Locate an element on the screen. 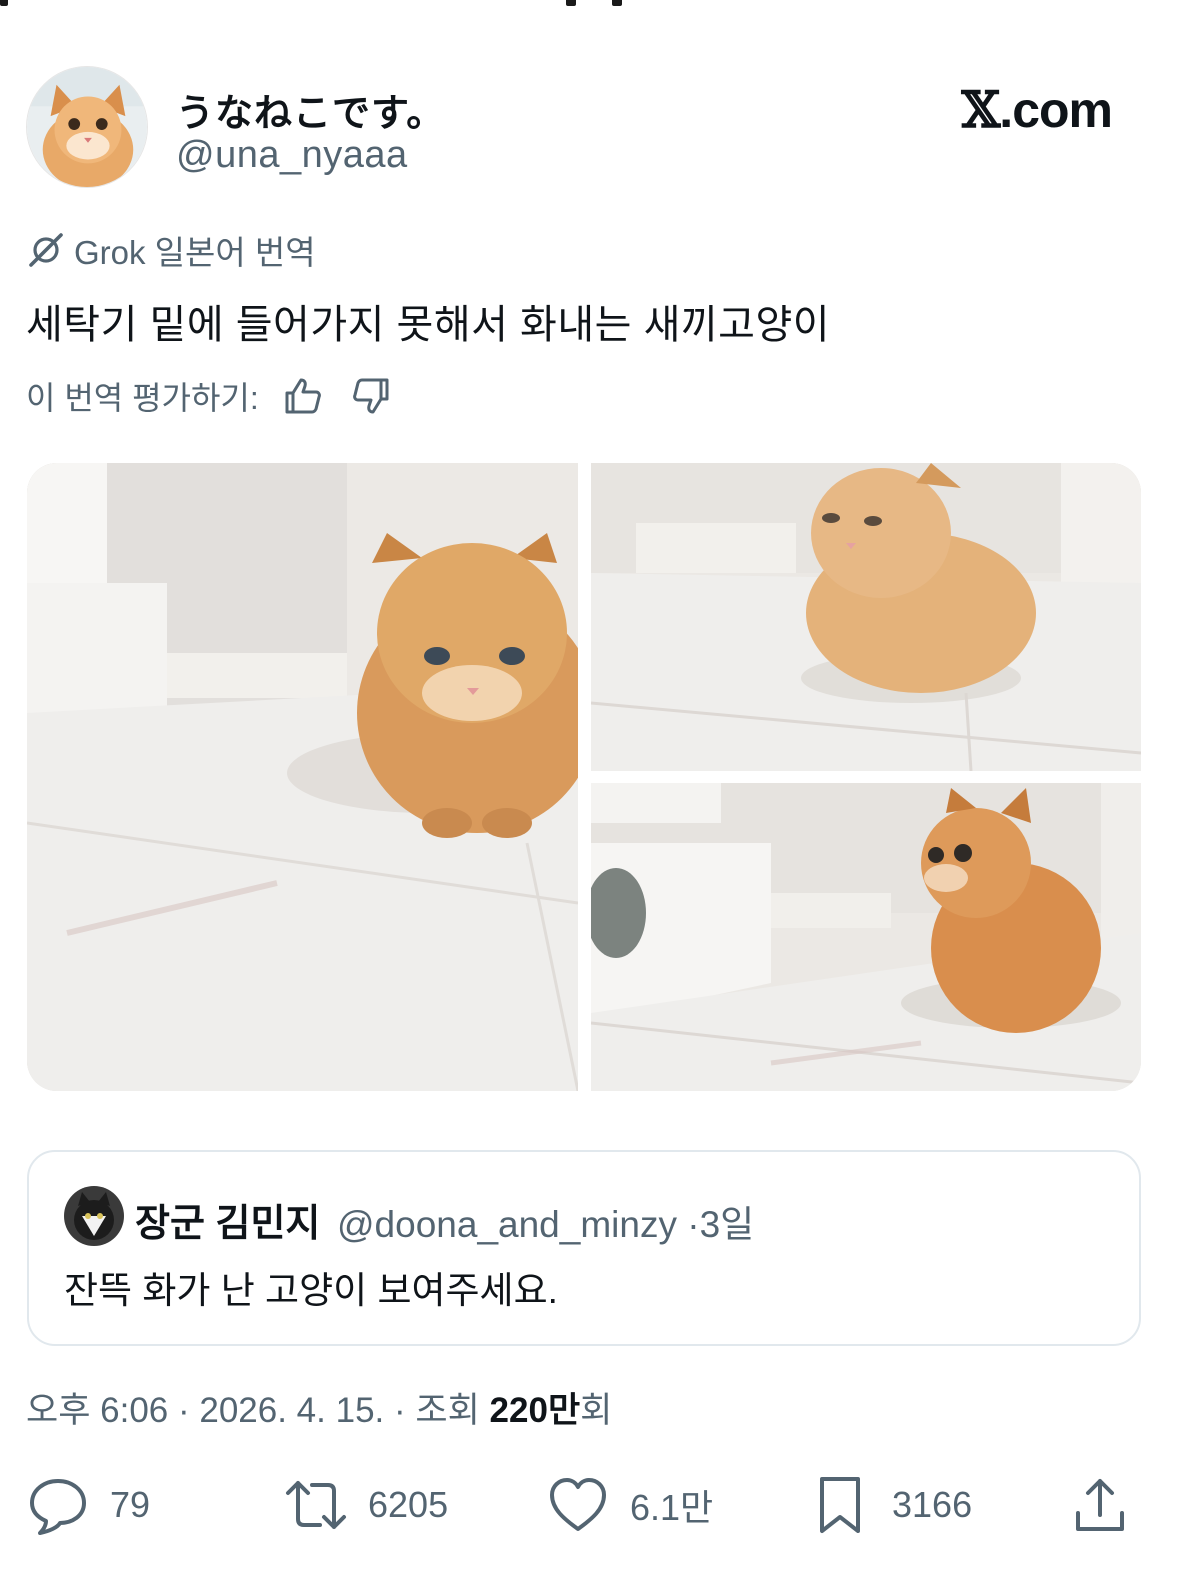 The image size is (1179, 1583). heart-icon is located at coordinates (578, 1504).